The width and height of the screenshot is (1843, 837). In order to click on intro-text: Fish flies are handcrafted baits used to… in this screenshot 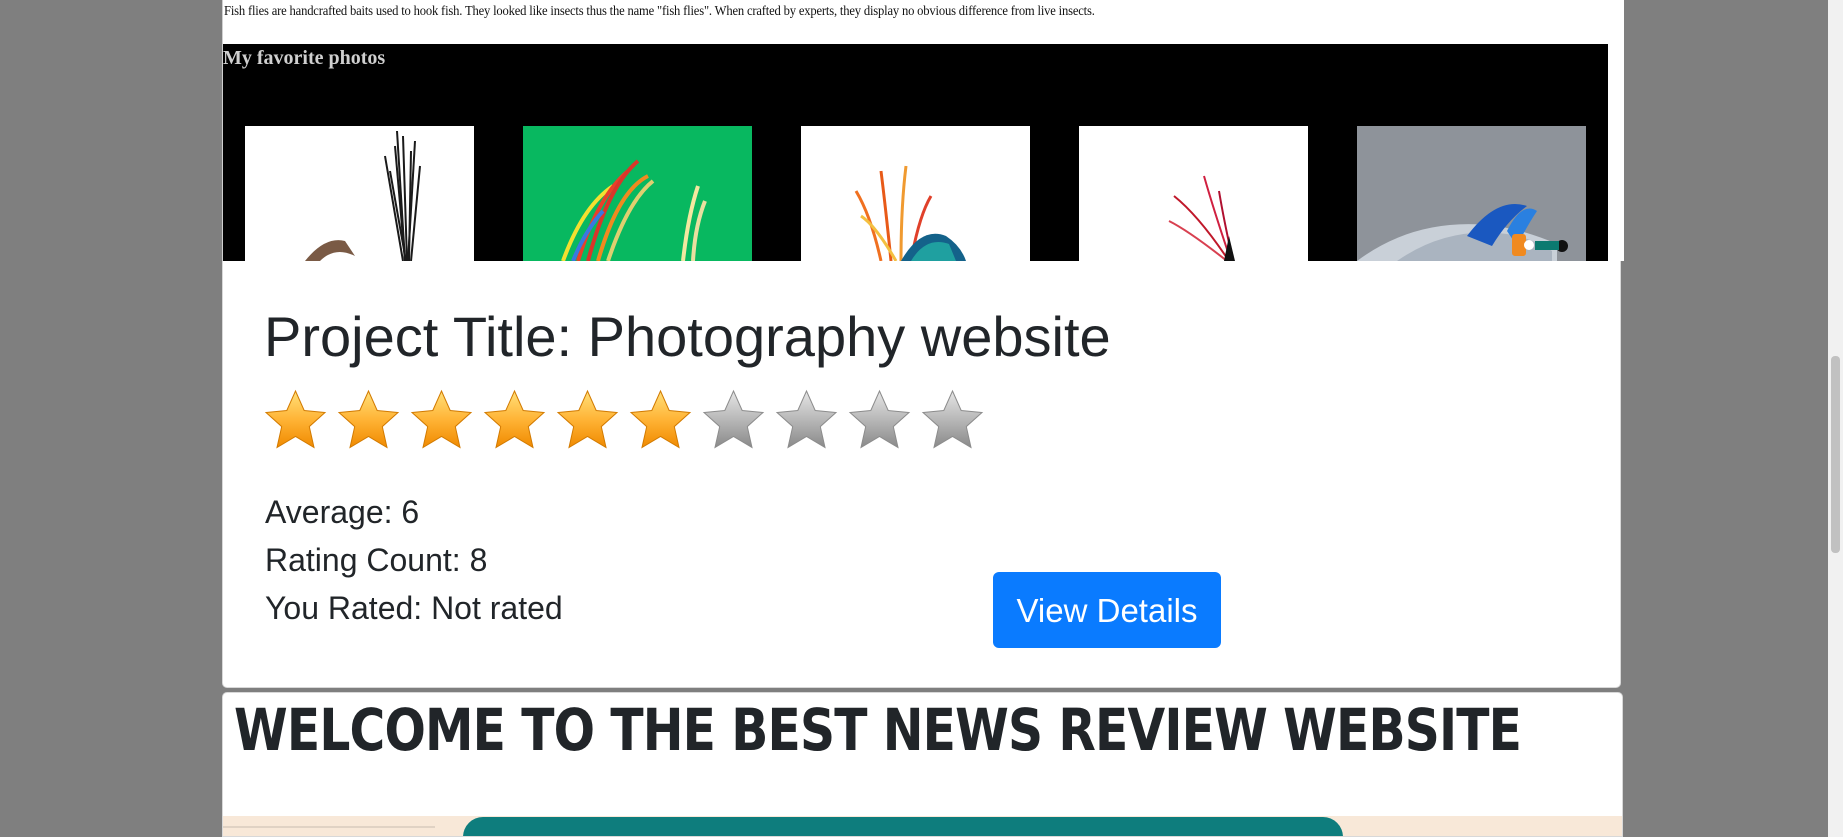, I will do `click(659, 11)`.